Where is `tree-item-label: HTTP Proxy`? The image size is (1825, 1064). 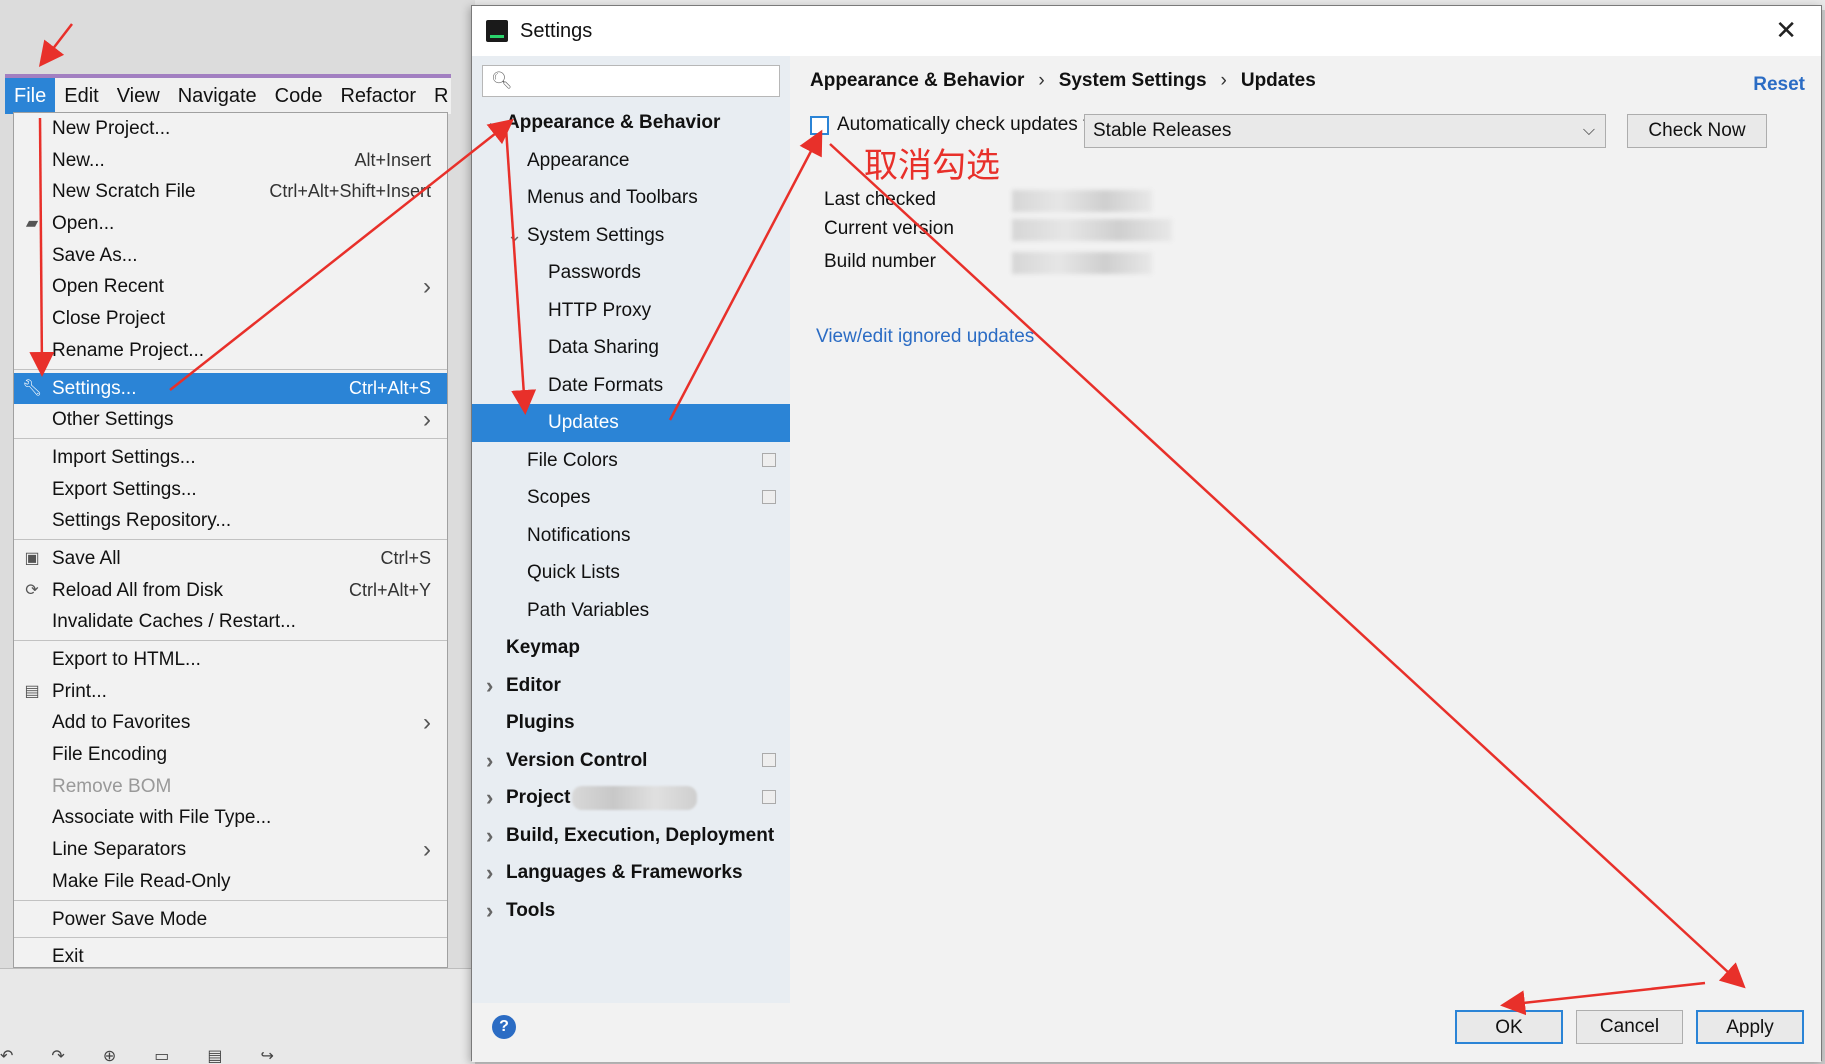 tree-item-label: HTTP Proxy is located at coordinates (600, 310).